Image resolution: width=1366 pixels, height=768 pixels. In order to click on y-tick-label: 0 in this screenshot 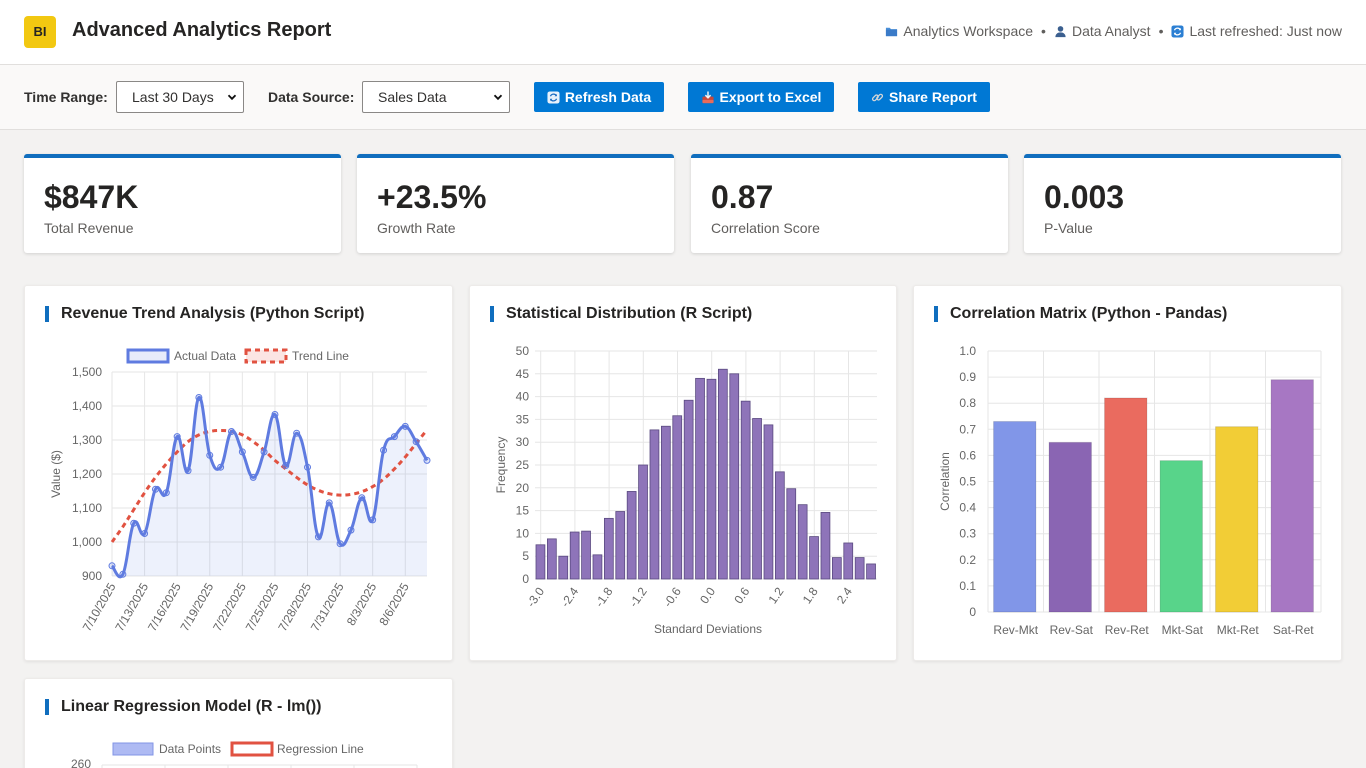, I will do `click(525, 579)`.